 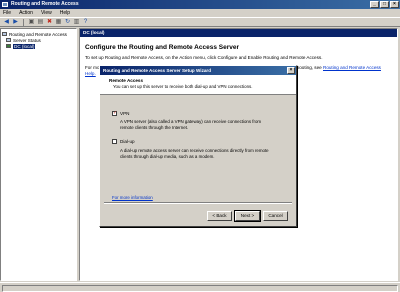 What do you see at coordinates (125, 113) in the screenshot?
I see `vpn-label: VPN` at bounding box center [125, 113].